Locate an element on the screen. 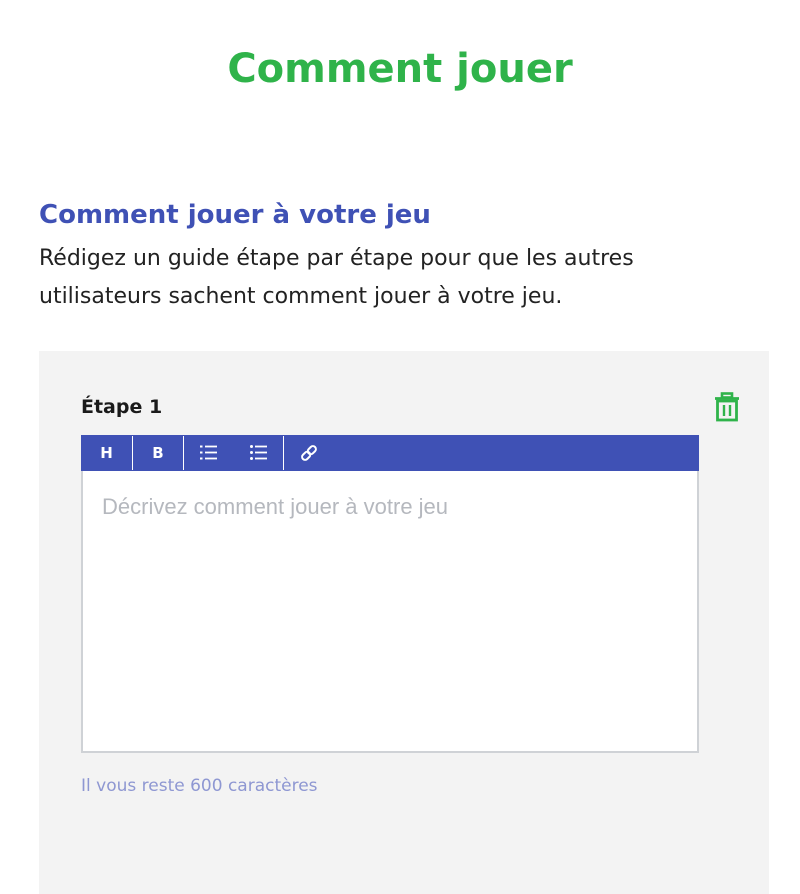 The height and width of the screenshot is (894, 800). page-title: Comment jouer is located at coordinates (400, 69).